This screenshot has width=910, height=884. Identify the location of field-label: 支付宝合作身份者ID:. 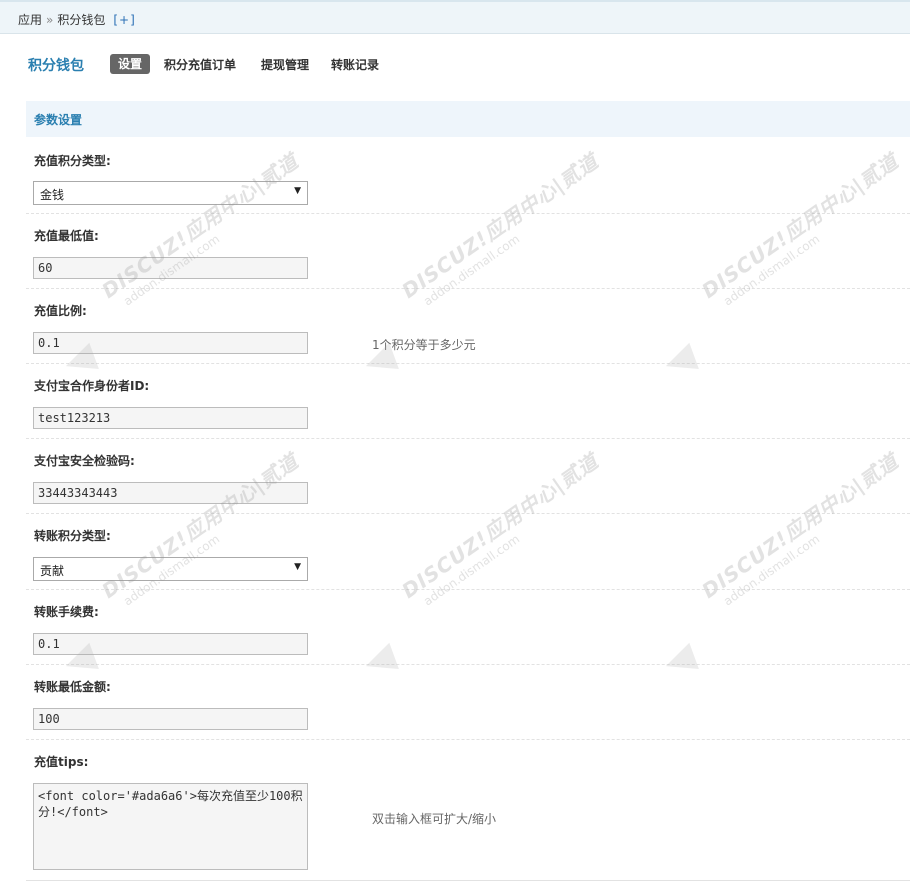
(92, 386).